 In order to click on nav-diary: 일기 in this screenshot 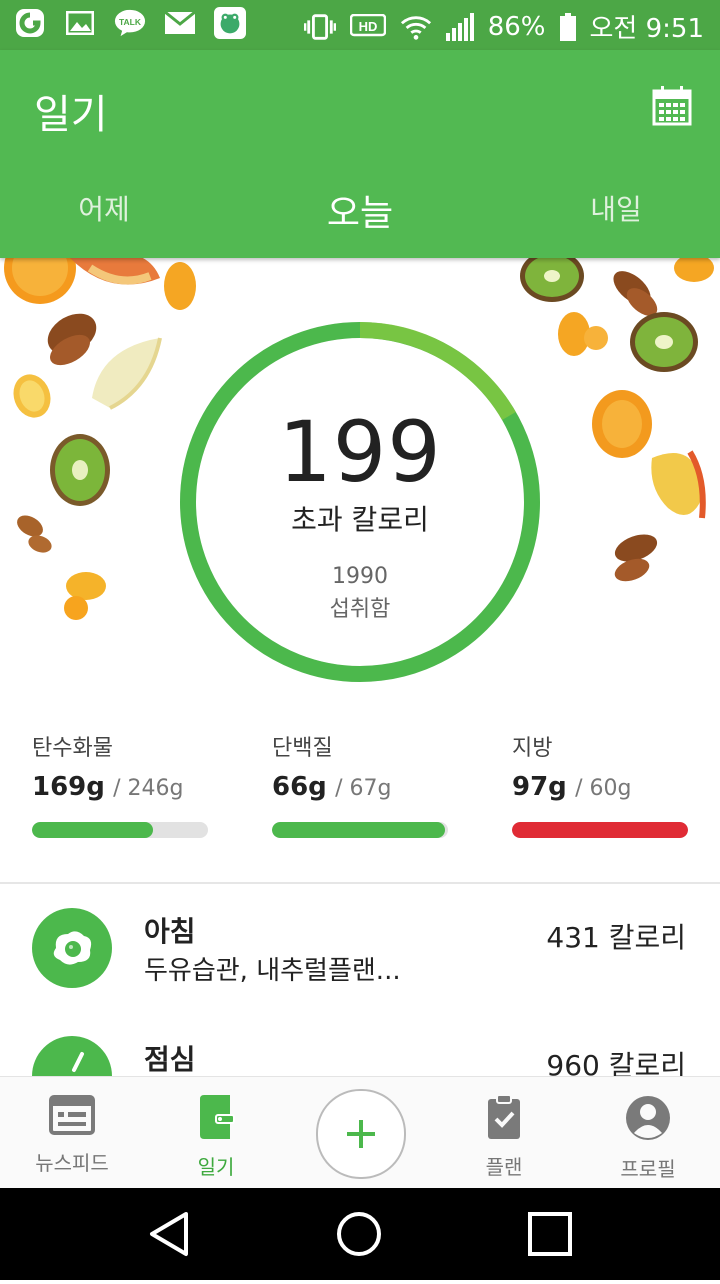, I will do `click(216, 1137)`.